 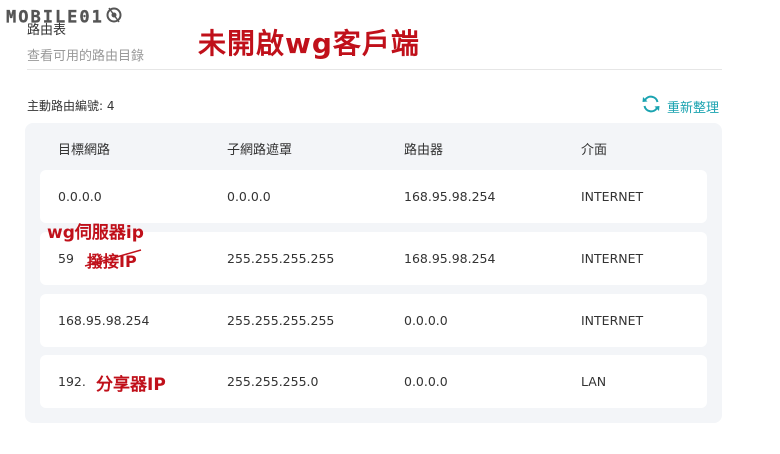 What do you see at coordinates (72, 381) in the screenshot?
I see `cell-destination: 192.` at bounding box center [72, 381].